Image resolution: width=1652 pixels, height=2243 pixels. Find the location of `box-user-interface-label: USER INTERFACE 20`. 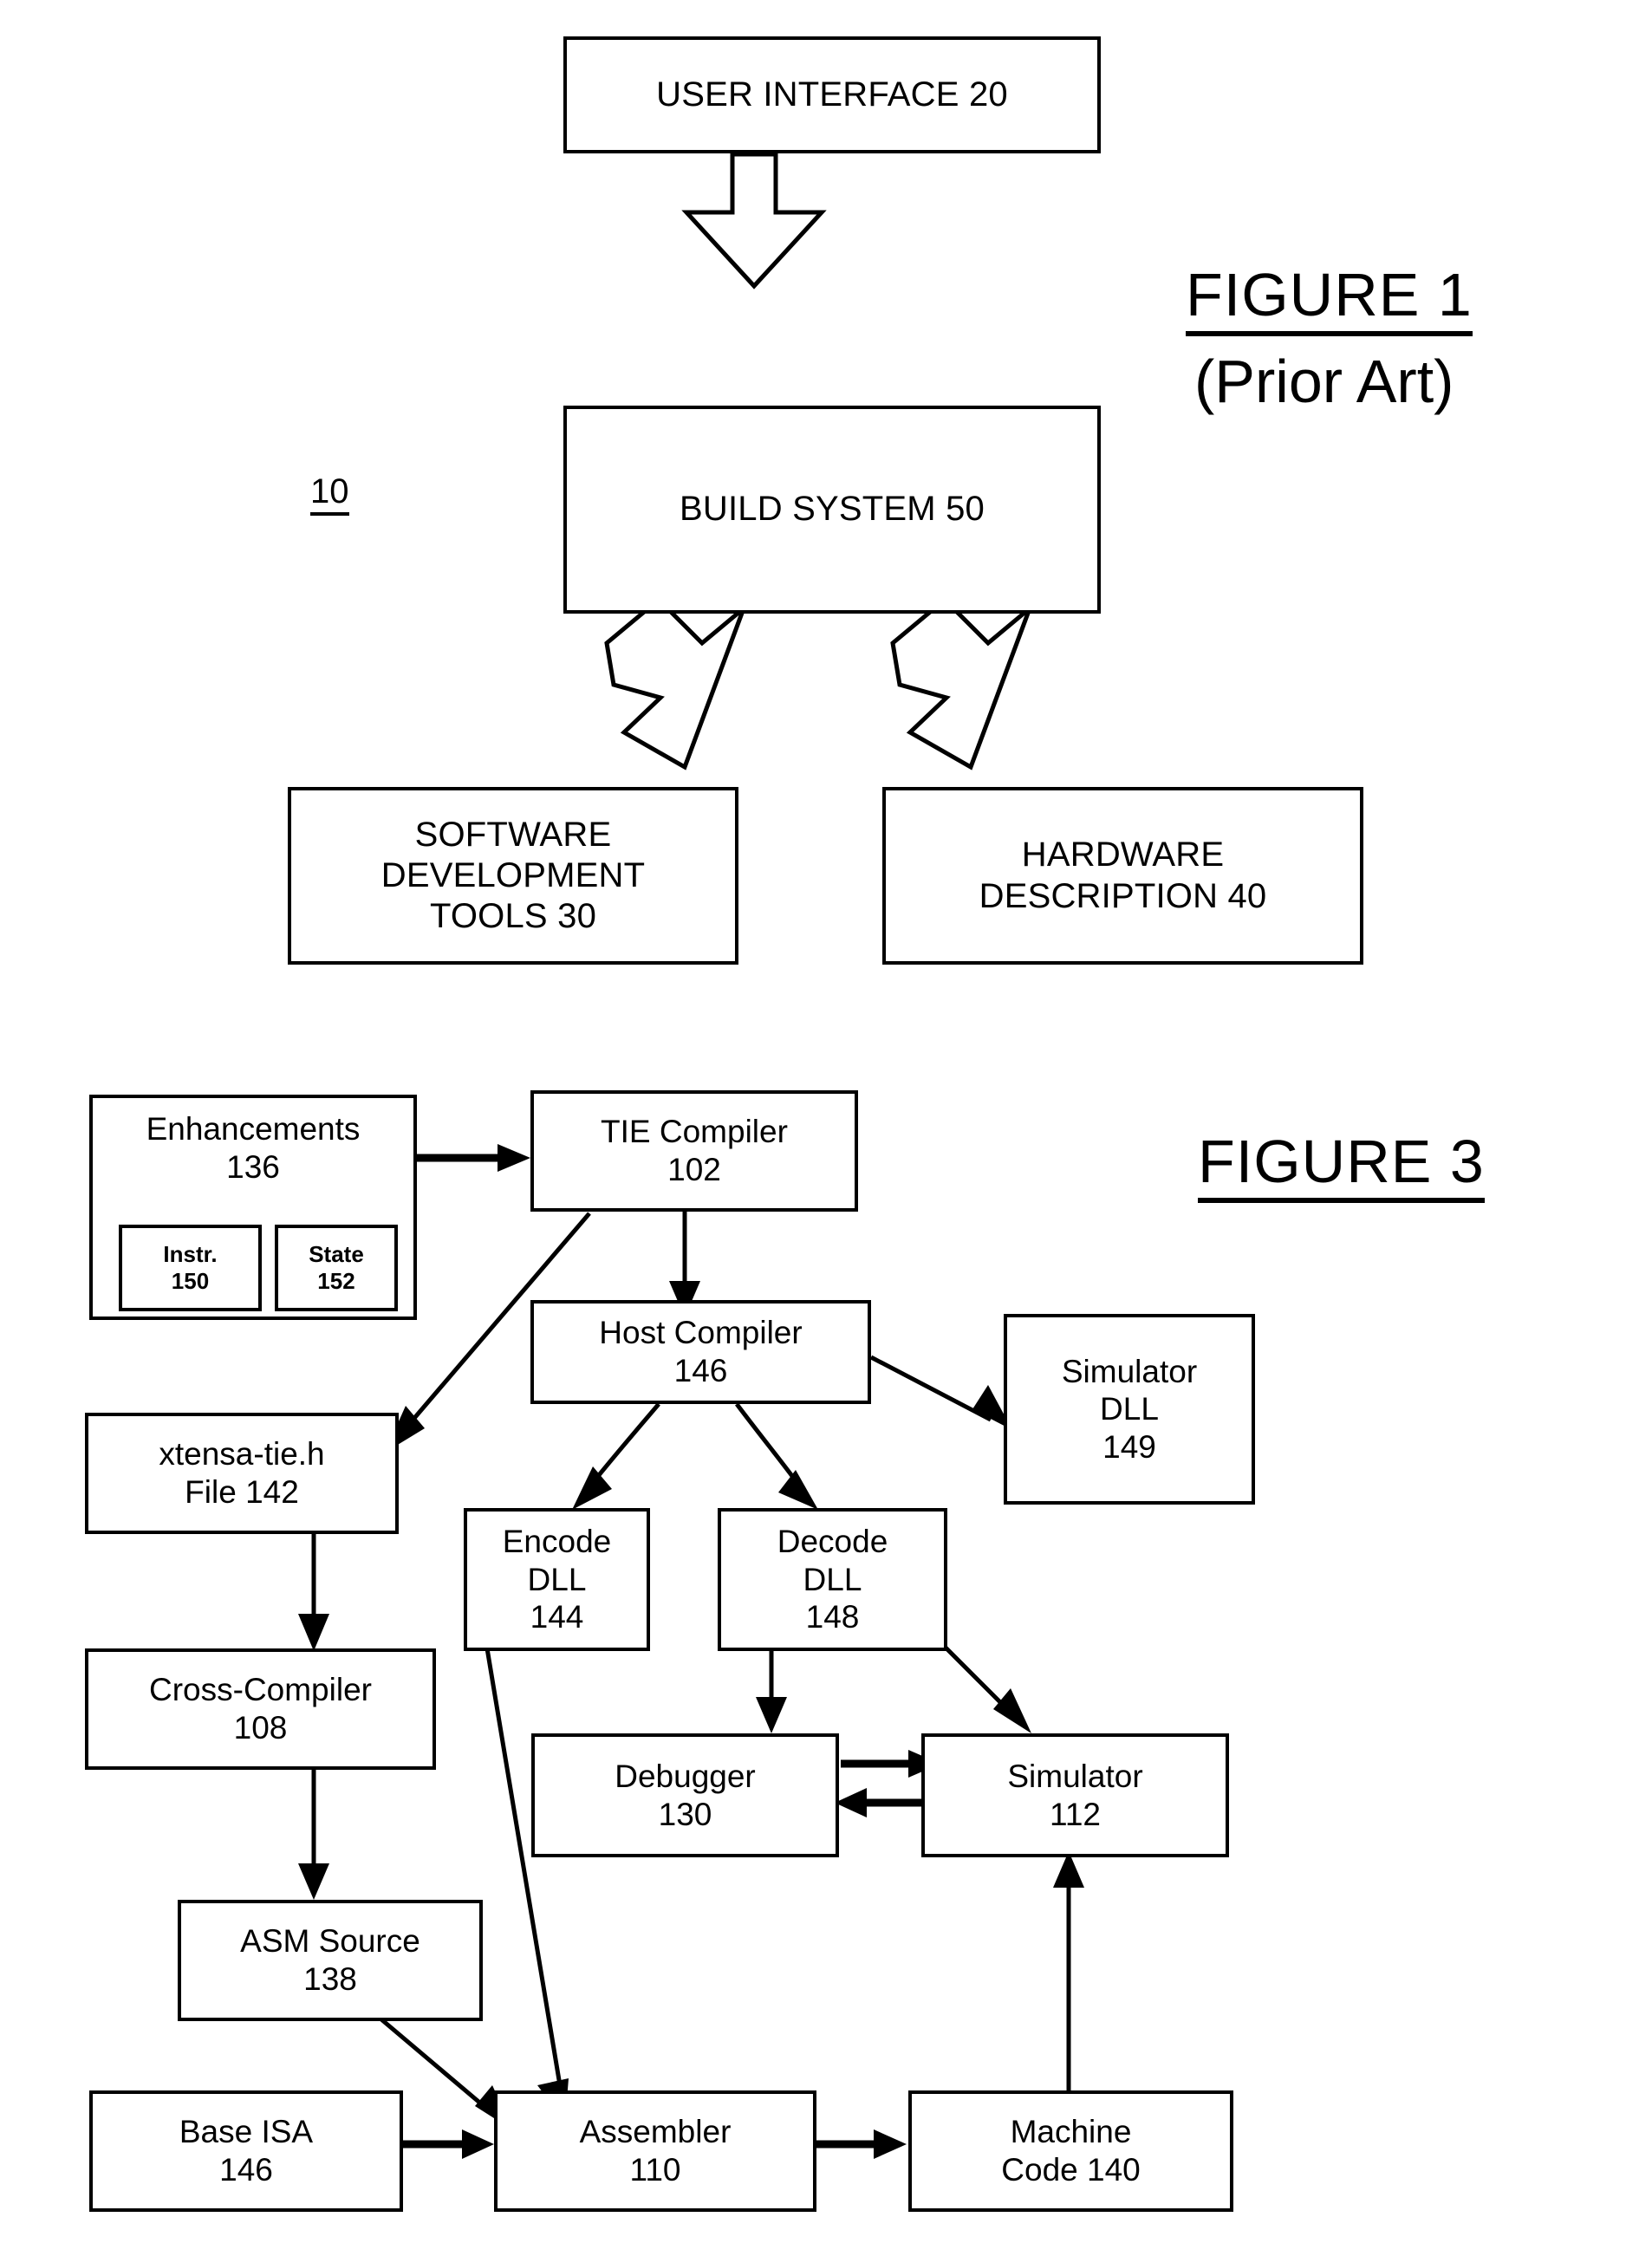

box-user-interface-label: USER INTERFACE 20 is located at coordinates (832, 94).